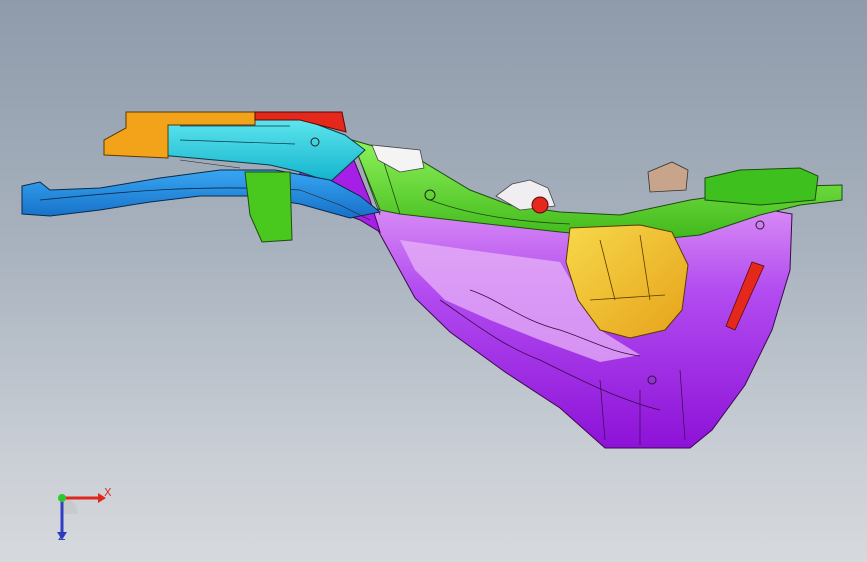  Describe the element at coordinates (80, 513) in the screenshot. I see `coordinate-triad: X Z` at that location.